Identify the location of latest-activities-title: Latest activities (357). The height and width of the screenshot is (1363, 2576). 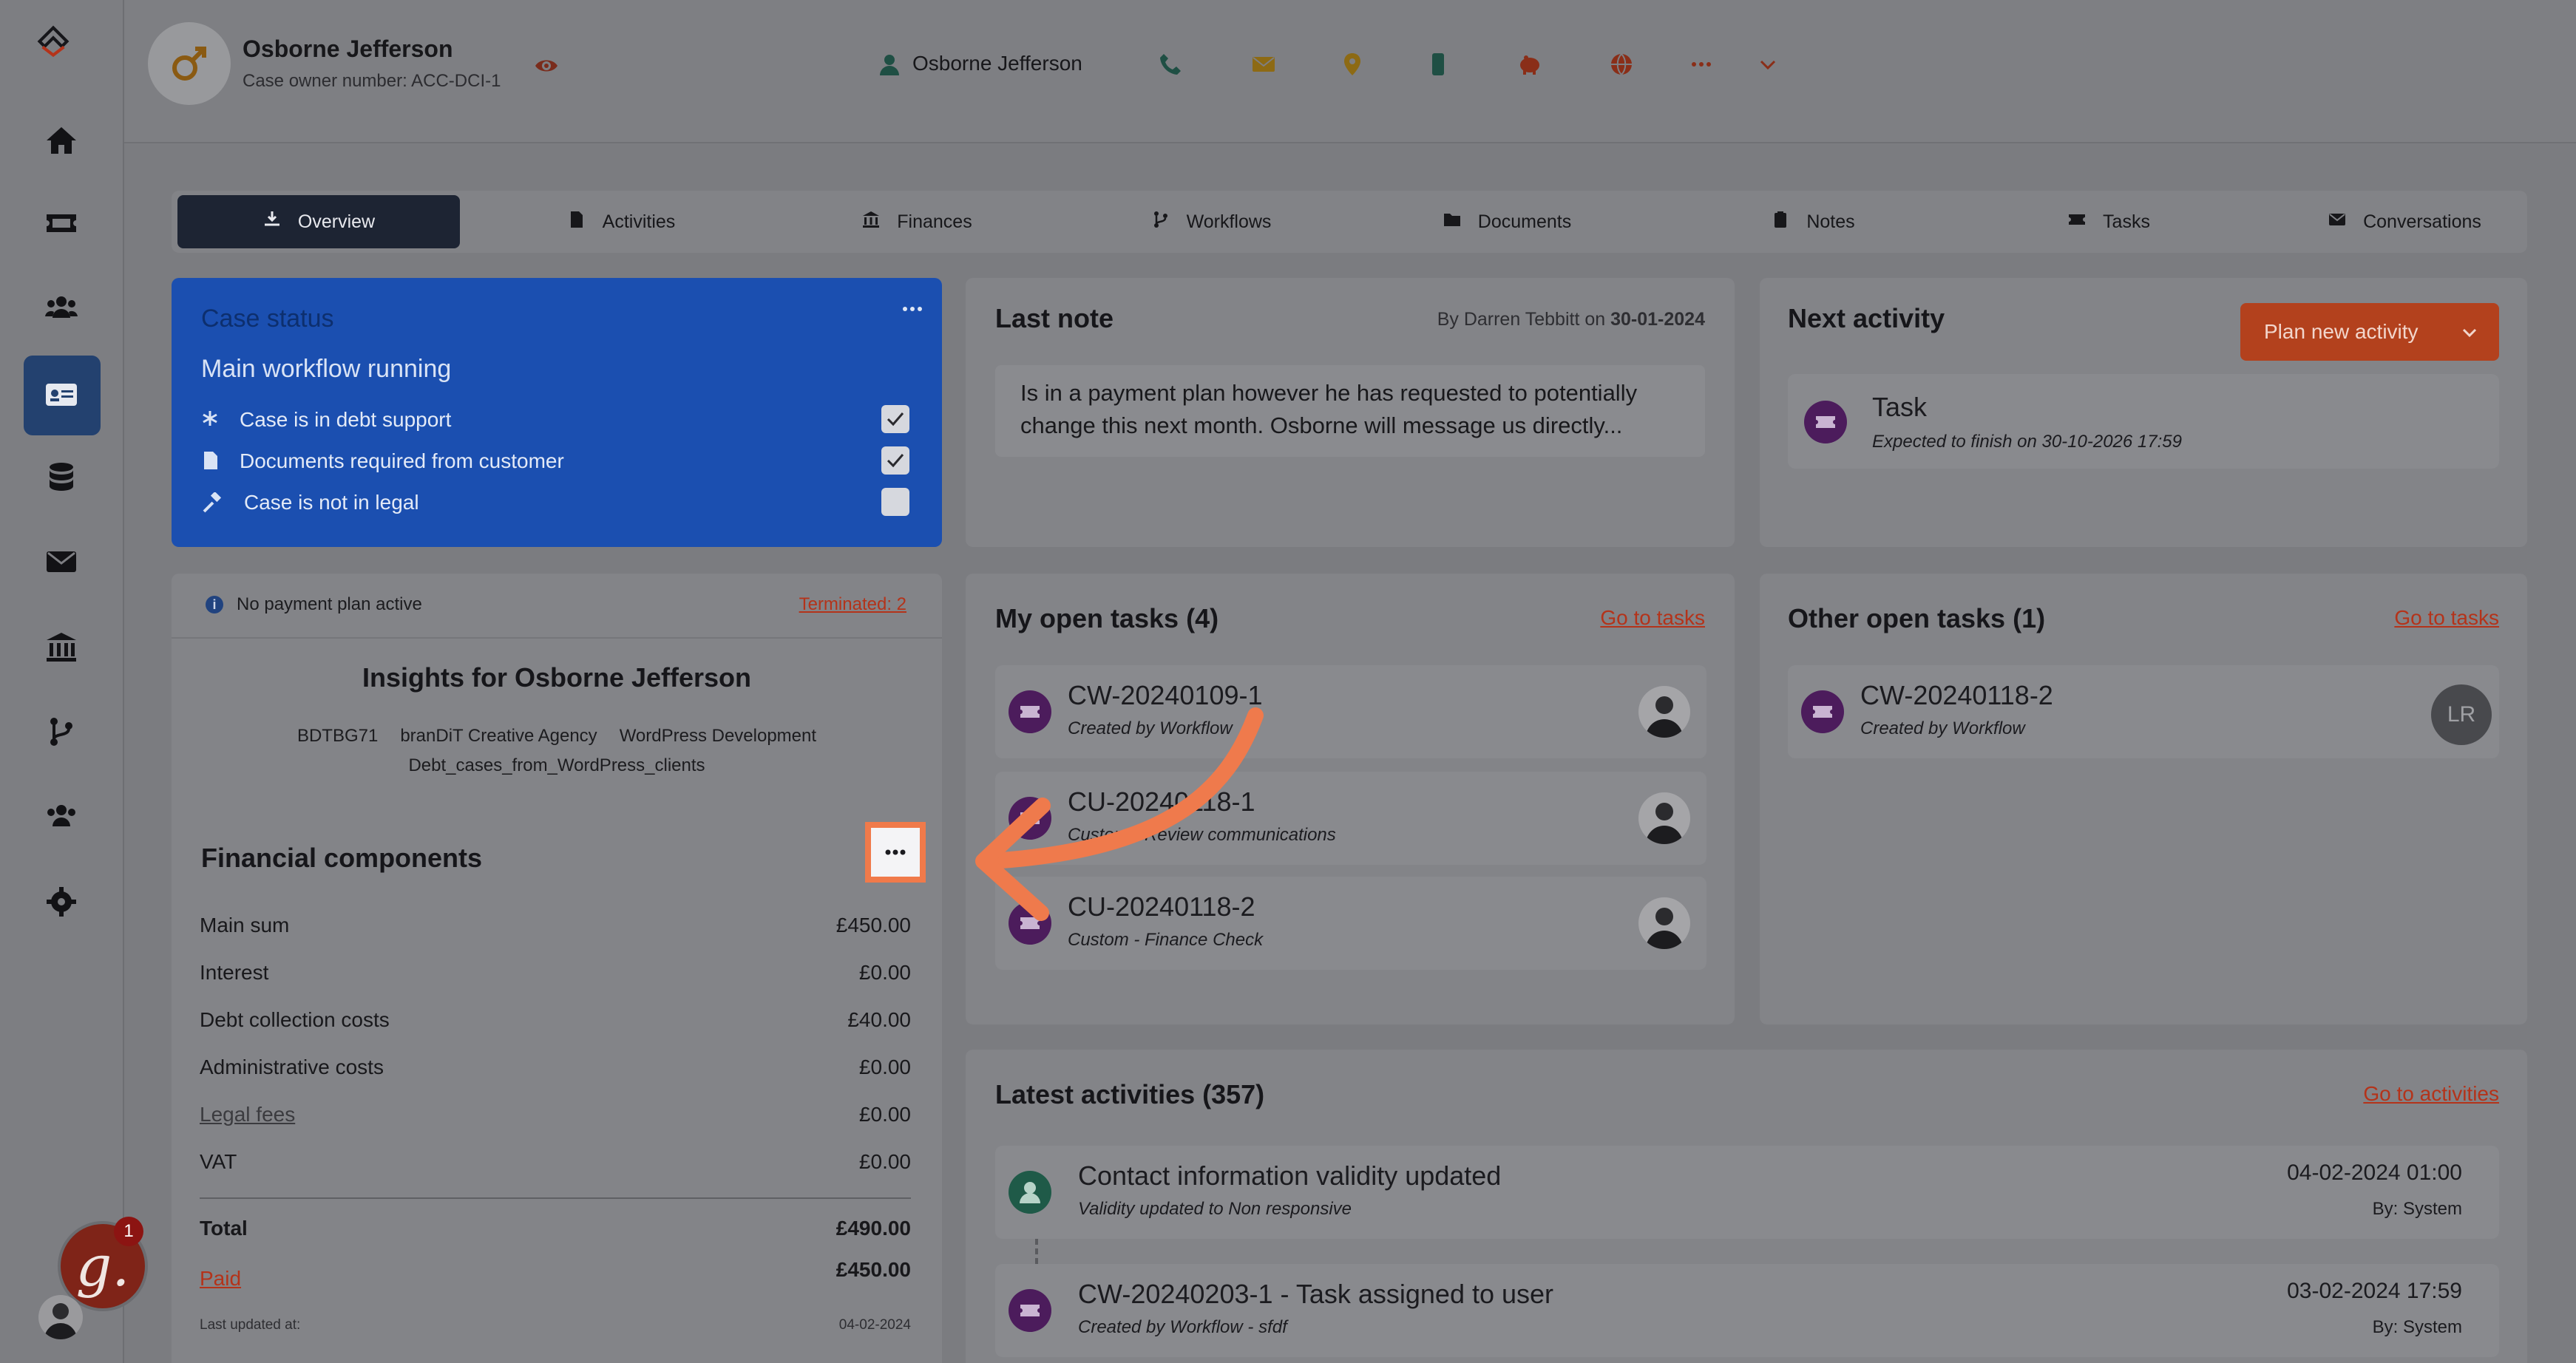
(1130, 1094).